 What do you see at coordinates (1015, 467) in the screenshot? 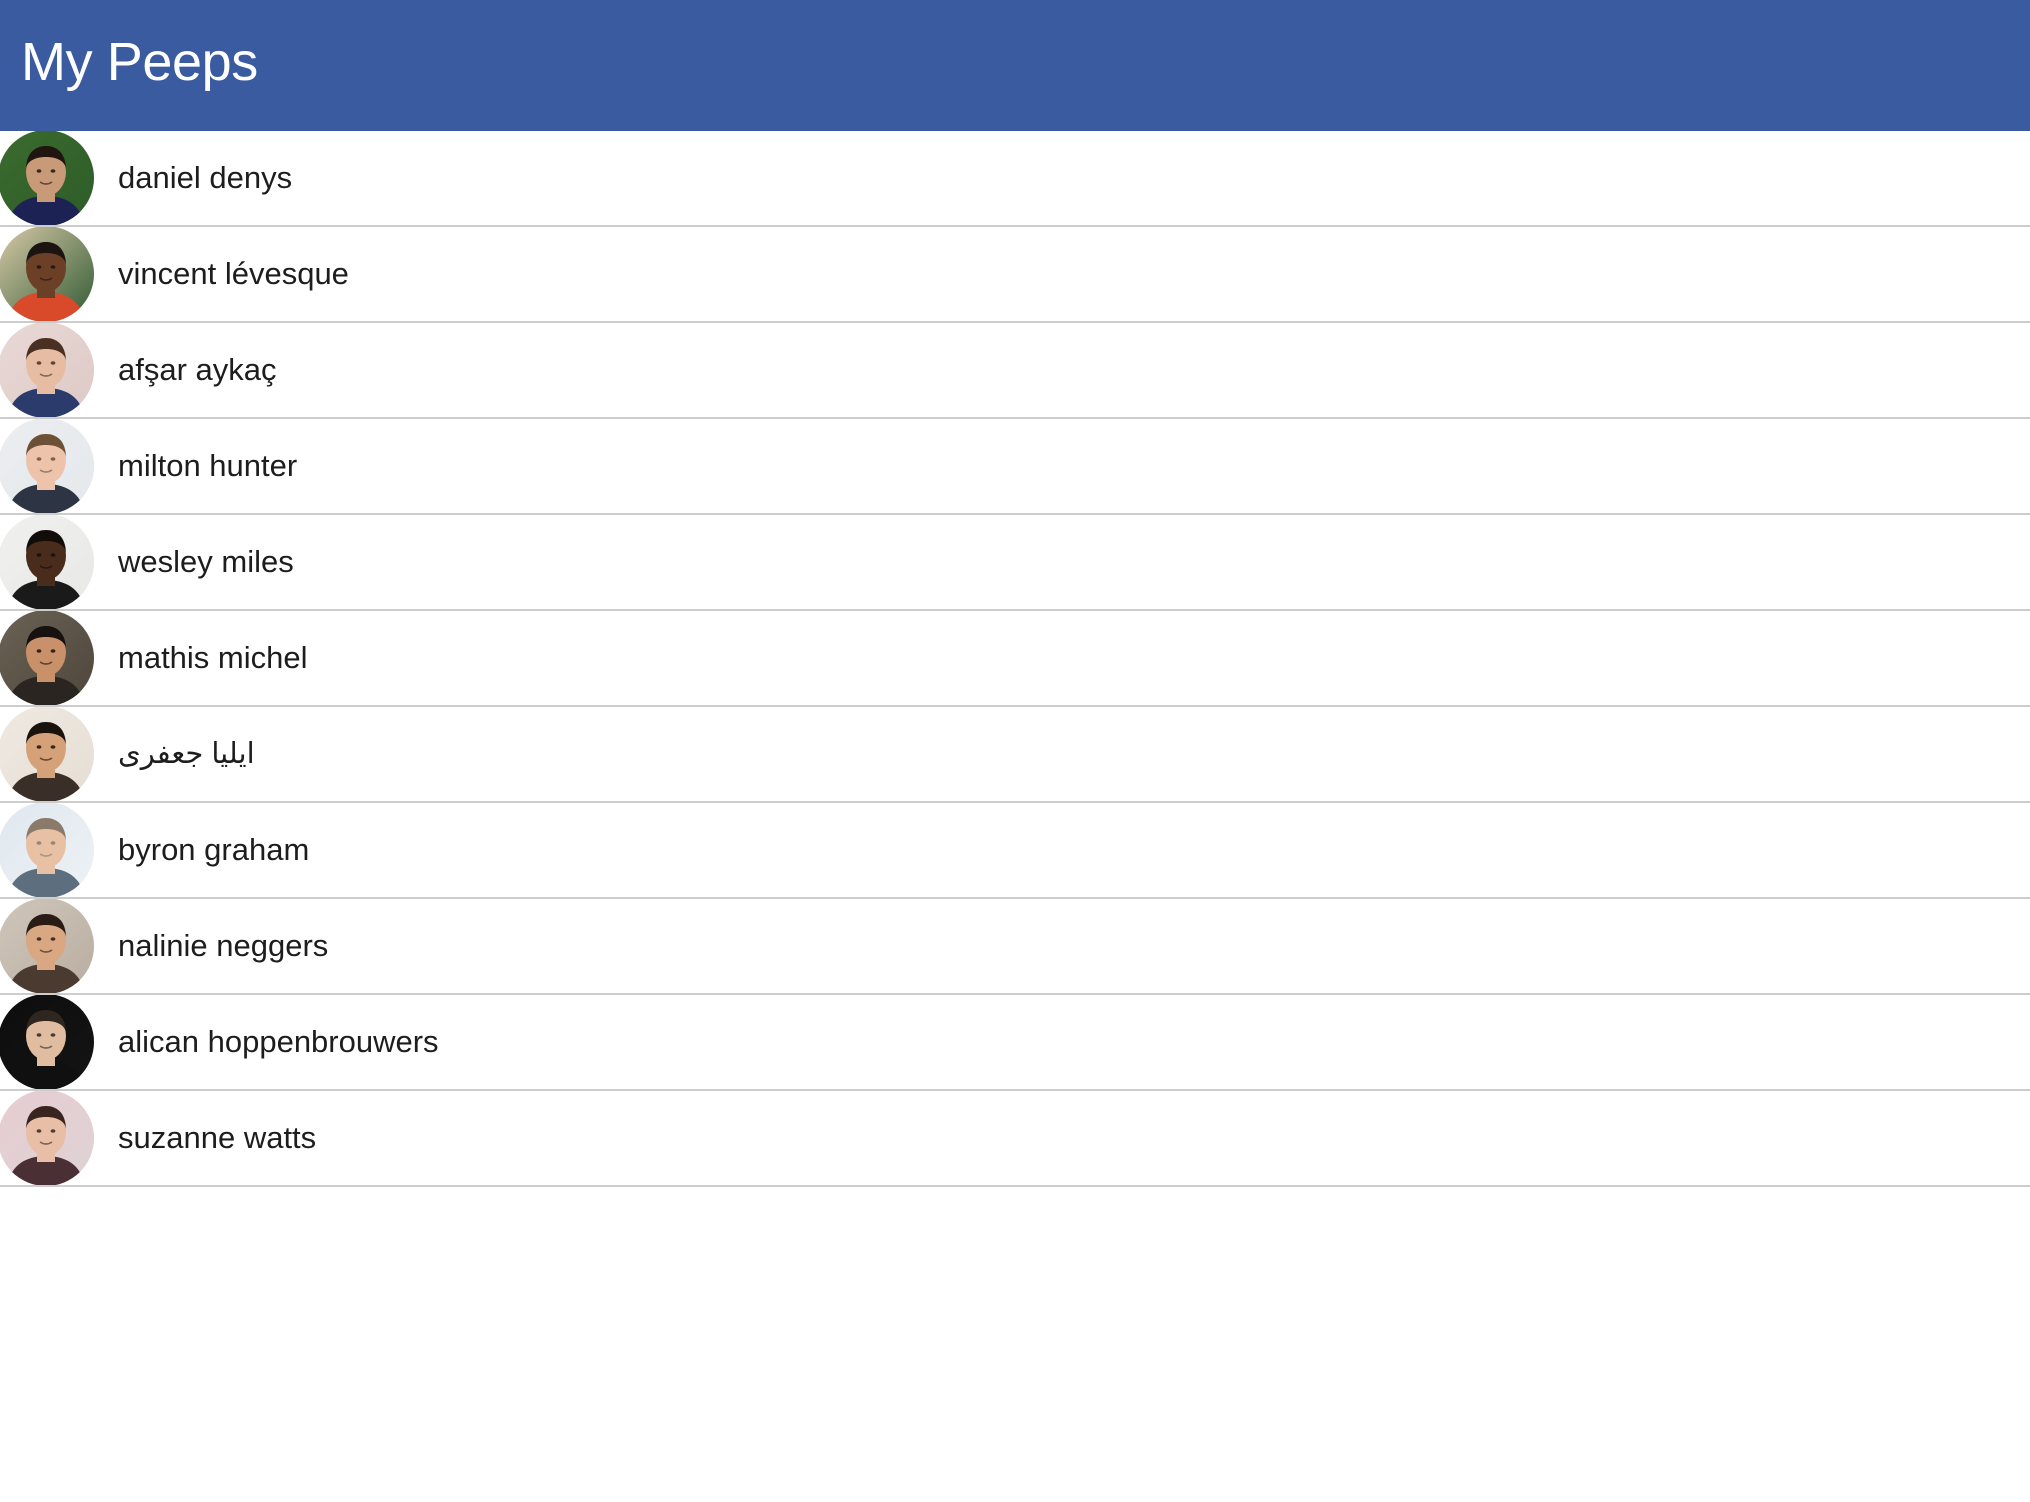
I see `list-item: milton hunter` at bounding box center [1015, 467].